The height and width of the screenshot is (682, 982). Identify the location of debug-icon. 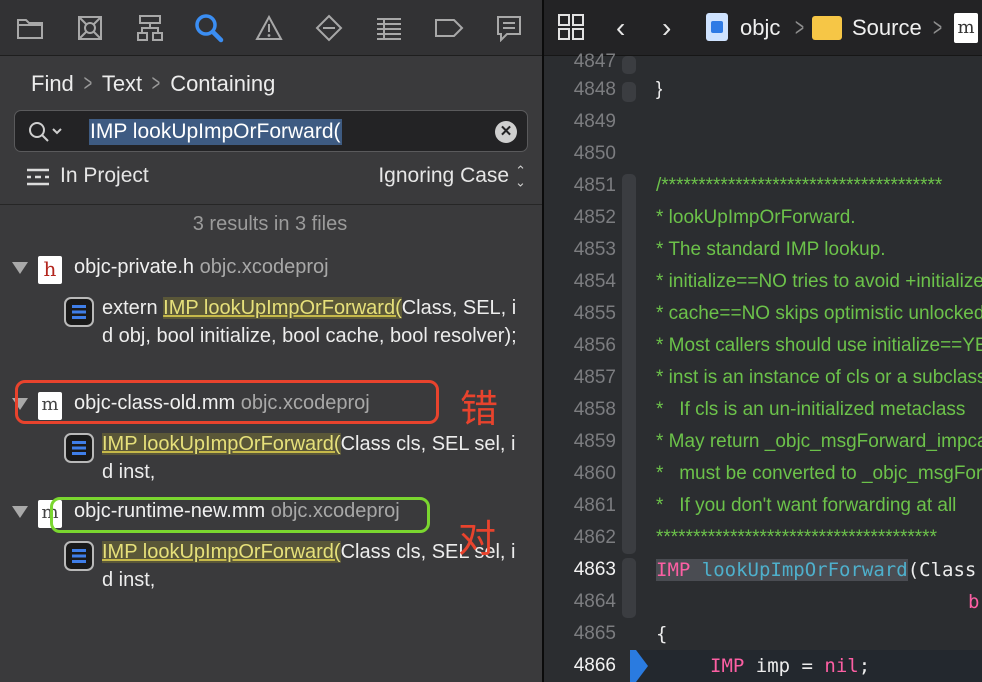
(389, 28).